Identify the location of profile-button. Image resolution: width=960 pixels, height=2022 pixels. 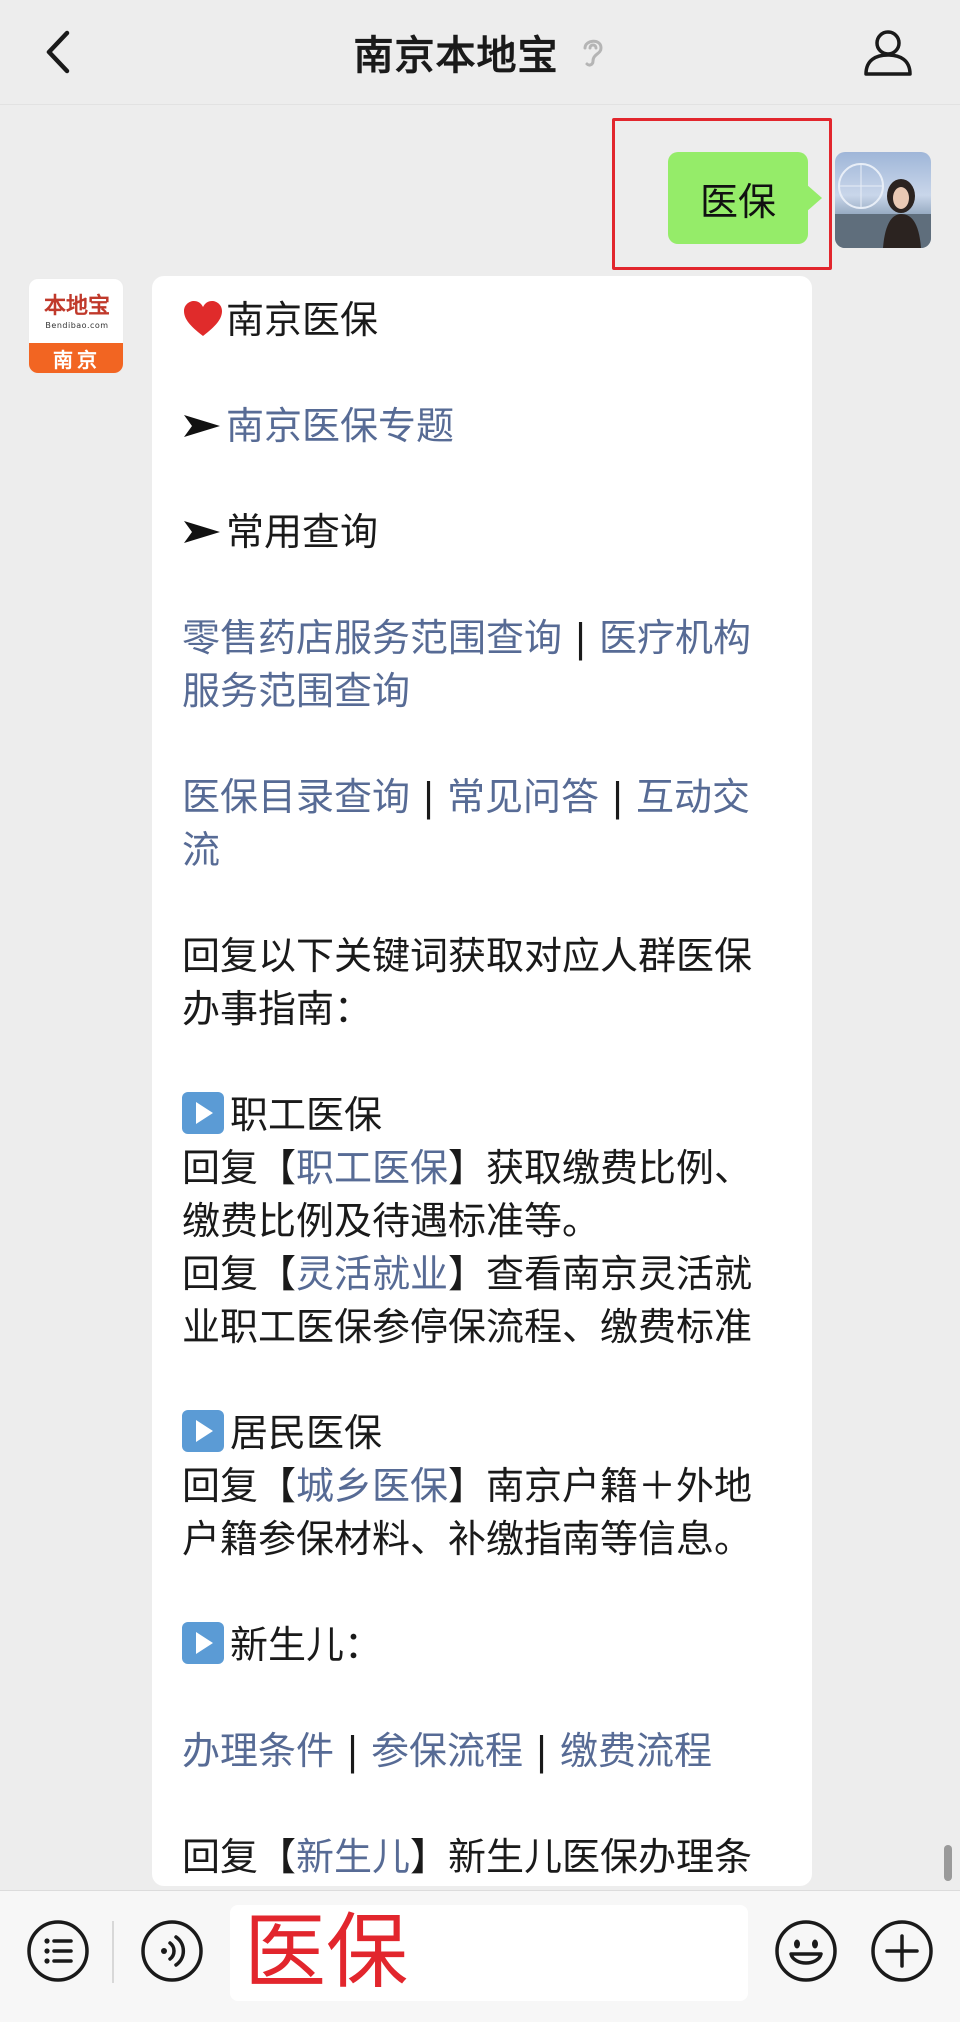
(888, 52).